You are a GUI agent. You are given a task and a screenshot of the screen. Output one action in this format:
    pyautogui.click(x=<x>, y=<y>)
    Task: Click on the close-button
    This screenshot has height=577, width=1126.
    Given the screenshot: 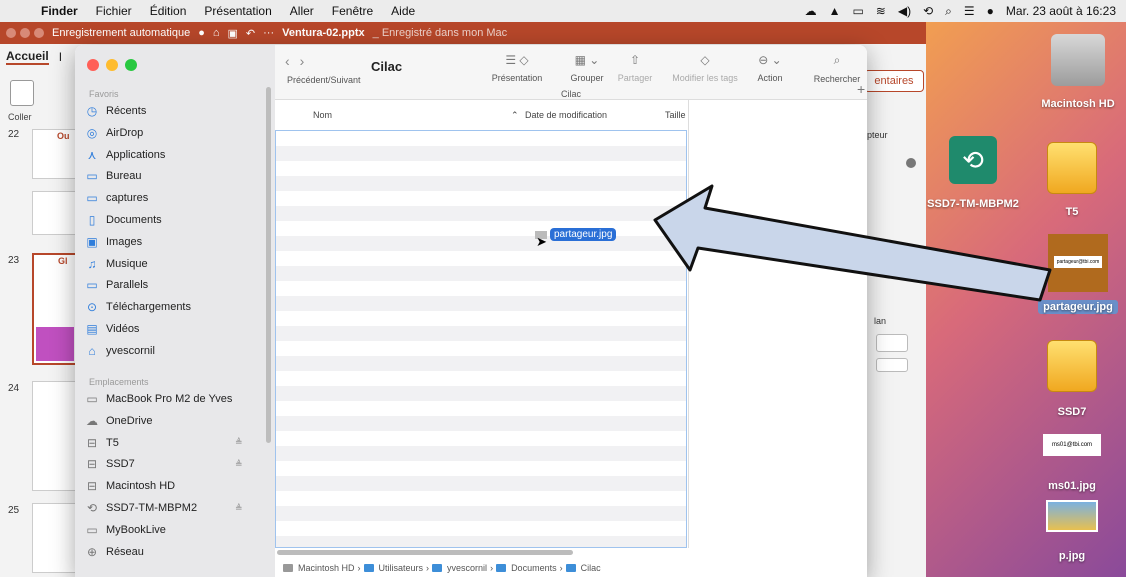 What is the action you would take?
    pyautogui.click(x=93, y=65)
    